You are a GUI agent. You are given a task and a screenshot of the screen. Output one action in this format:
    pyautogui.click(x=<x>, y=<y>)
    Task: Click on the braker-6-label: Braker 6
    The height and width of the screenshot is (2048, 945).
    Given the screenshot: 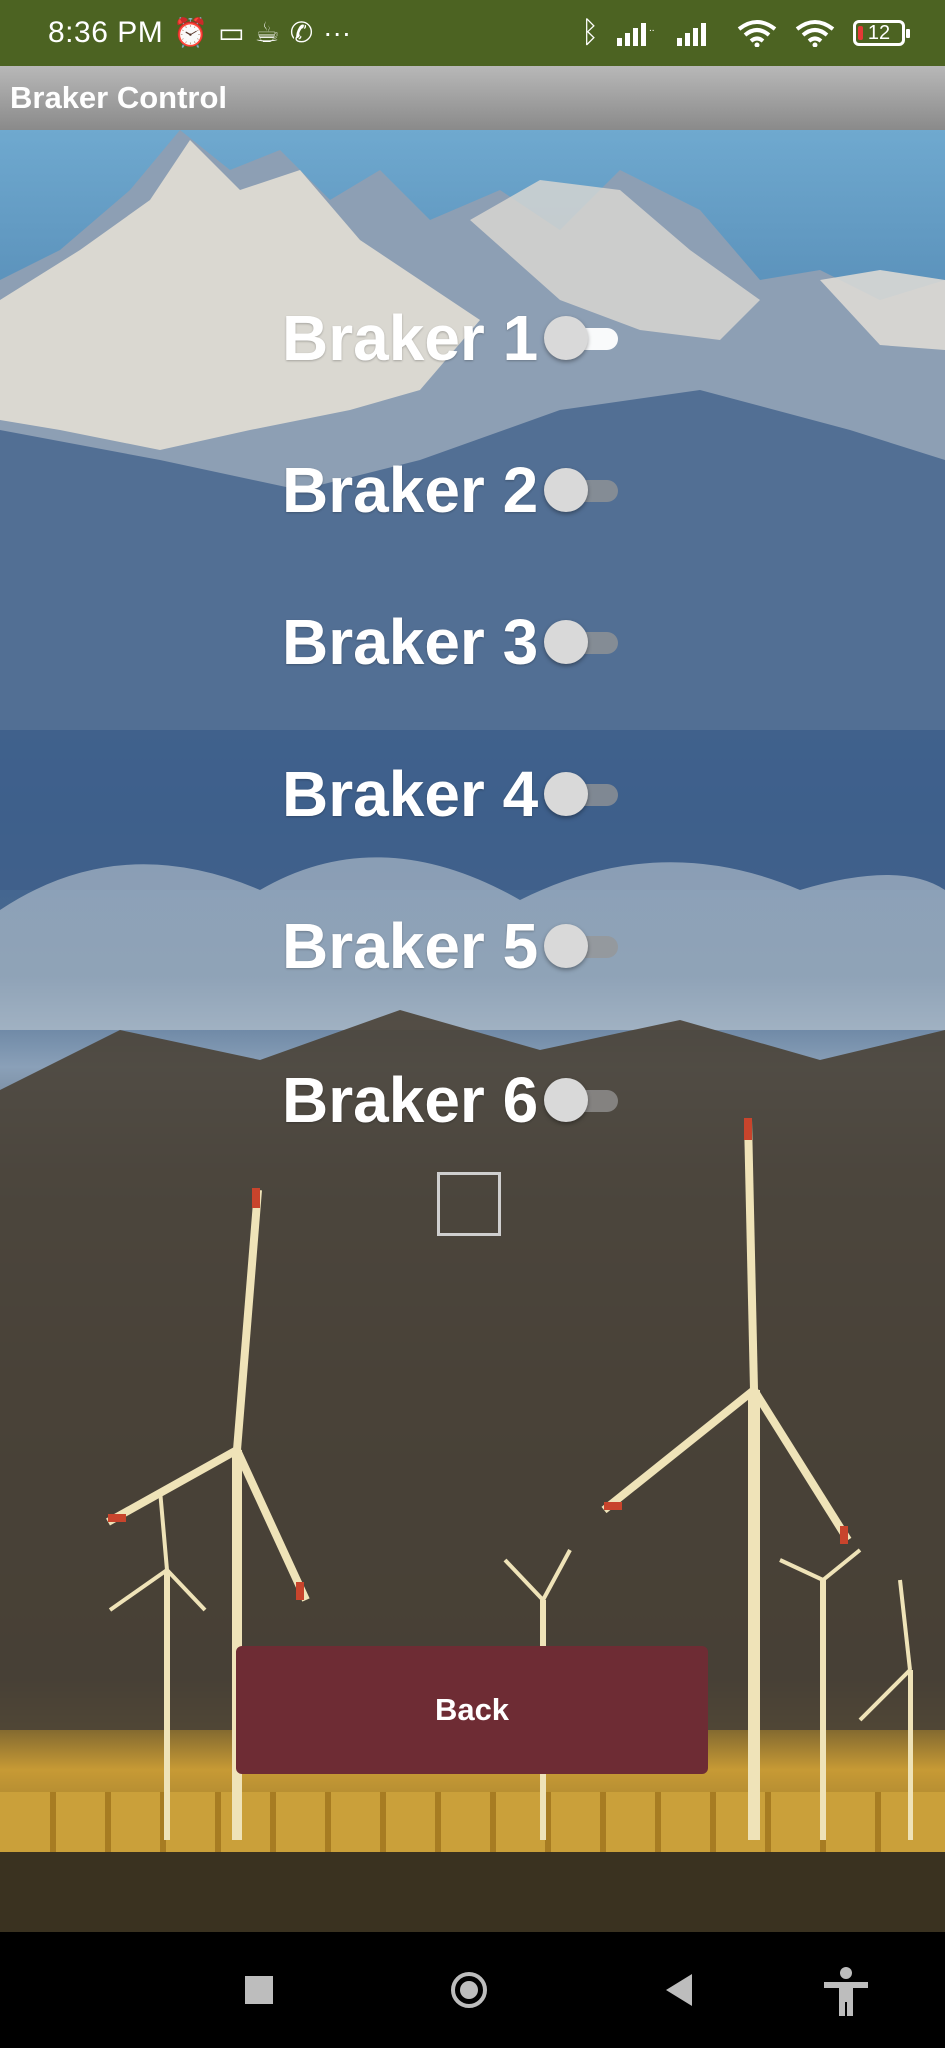 What is the action you would take?
    pyautogui.click(x=410, y=1100)
    